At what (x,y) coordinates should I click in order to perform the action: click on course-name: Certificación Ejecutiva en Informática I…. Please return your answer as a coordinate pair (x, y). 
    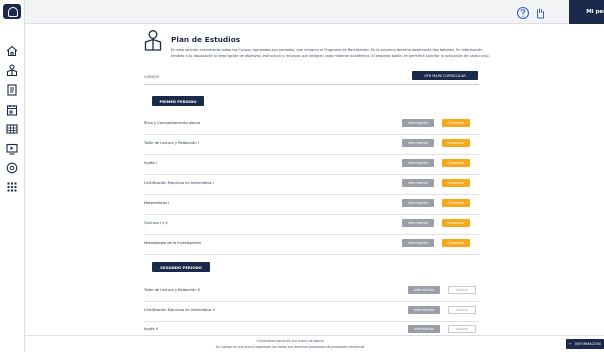
    Looking at the image, I should click on (179, 310).